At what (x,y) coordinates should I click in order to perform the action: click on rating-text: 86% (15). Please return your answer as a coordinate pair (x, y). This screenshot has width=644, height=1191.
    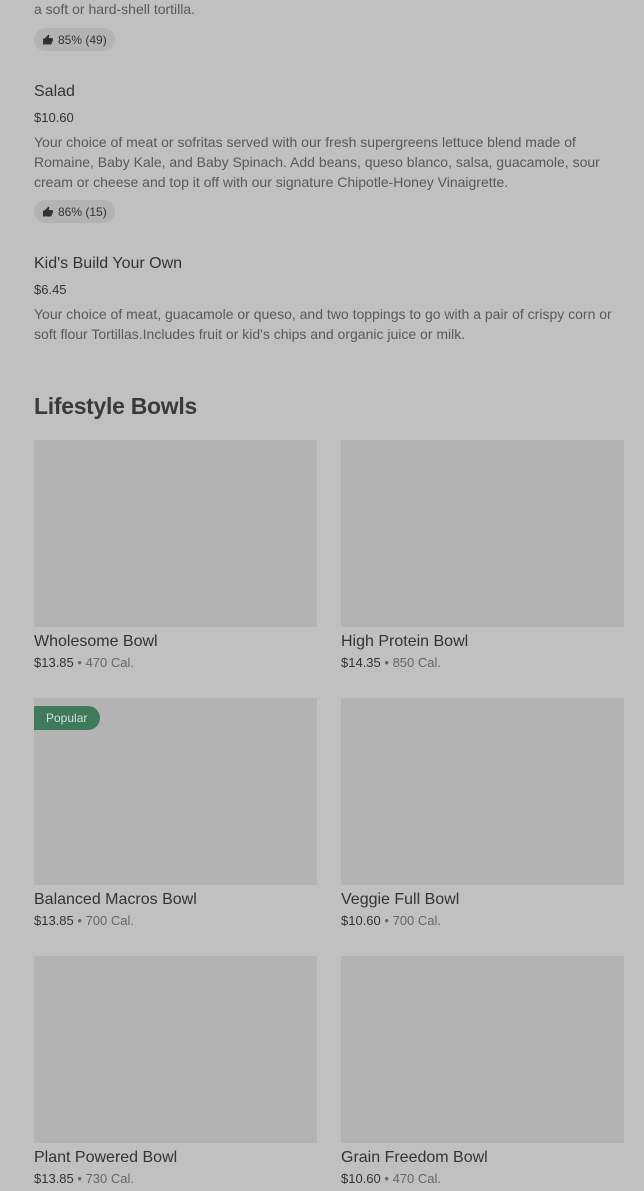
    Looking at the image, I should click on (82, 211).